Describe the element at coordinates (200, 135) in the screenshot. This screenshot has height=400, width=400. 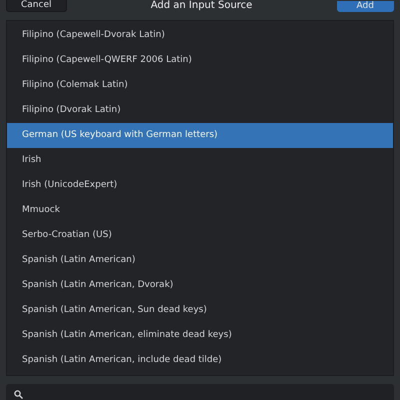
I see `list-item: German (US keyboard with German letters)` at that location.